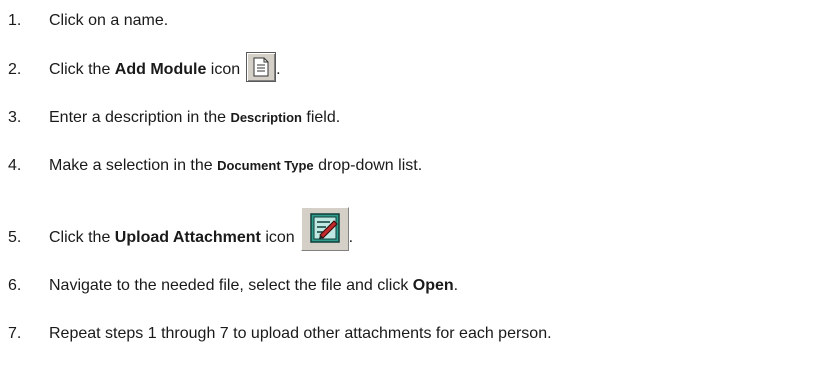 Image resolution: width=832 pixels, height=373 pixels. I want to click on step-text-part: Make a selection in the, so click(133, 165).